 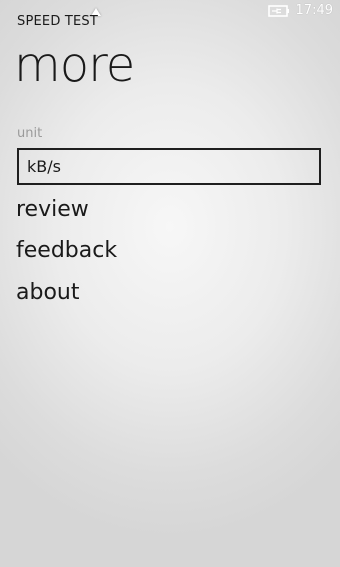 I want to click on unit-value: kB/s, so click(x=44, y=166).